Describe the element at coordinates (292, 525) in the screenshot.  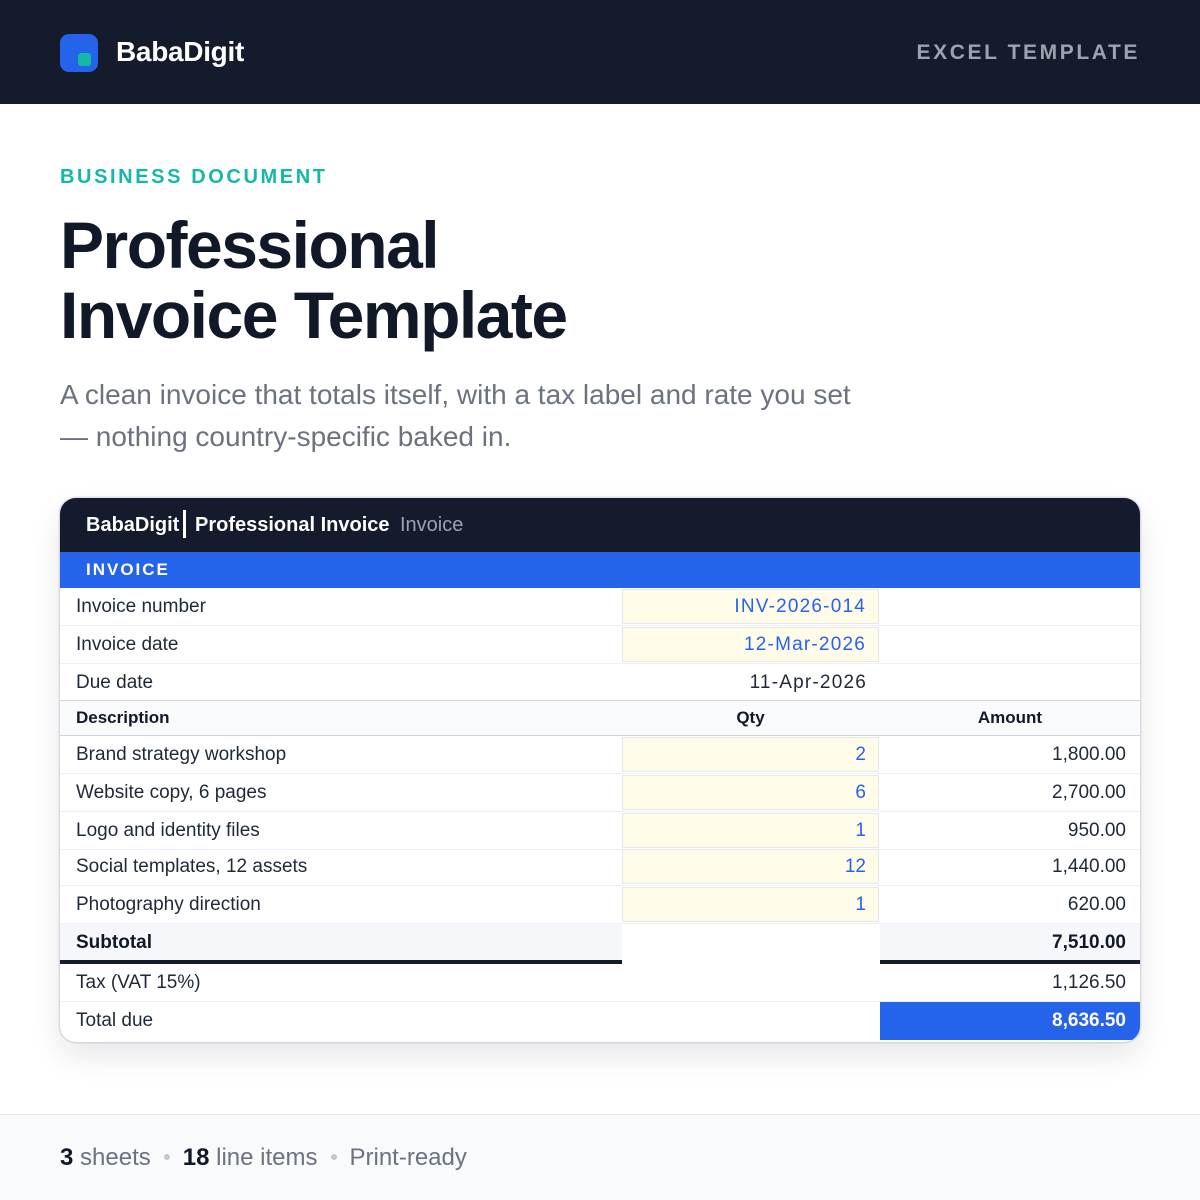
I see `sheet-title: Professional Invoice` at that location.